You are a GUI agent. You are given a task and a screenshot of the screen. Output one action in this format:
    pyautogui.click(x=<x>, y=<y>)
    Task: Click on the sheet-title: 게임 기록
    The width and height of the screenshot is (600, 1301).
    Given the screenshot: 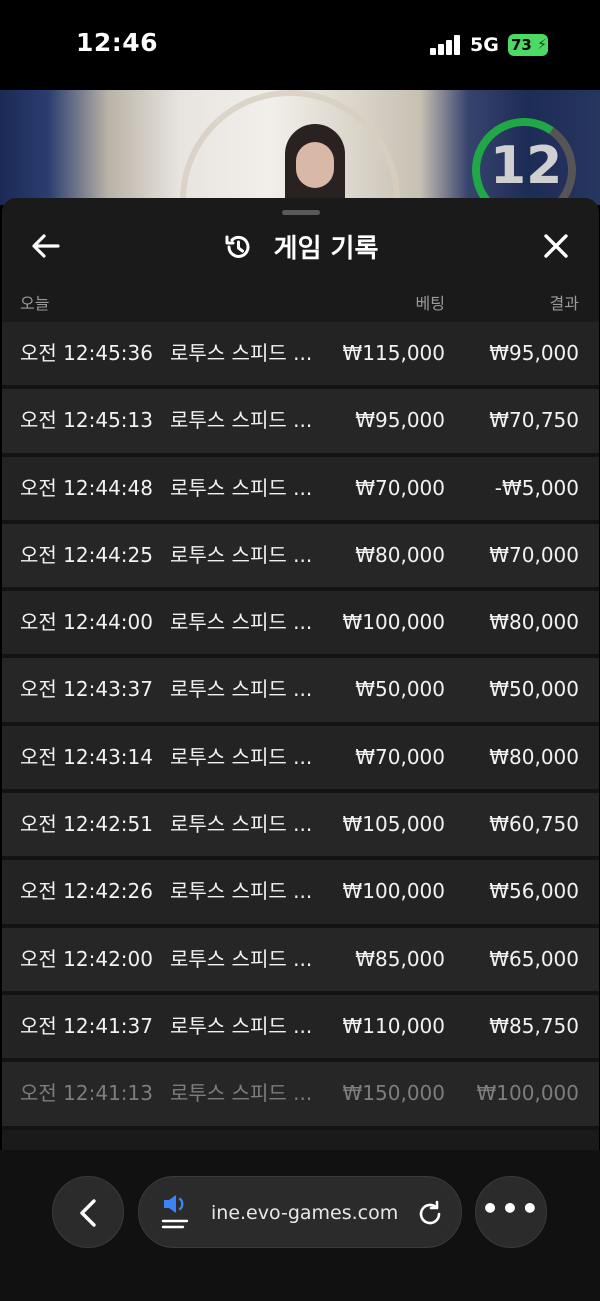 What is the action you would take?
    pyautogui.click(x=300, y=246)
    